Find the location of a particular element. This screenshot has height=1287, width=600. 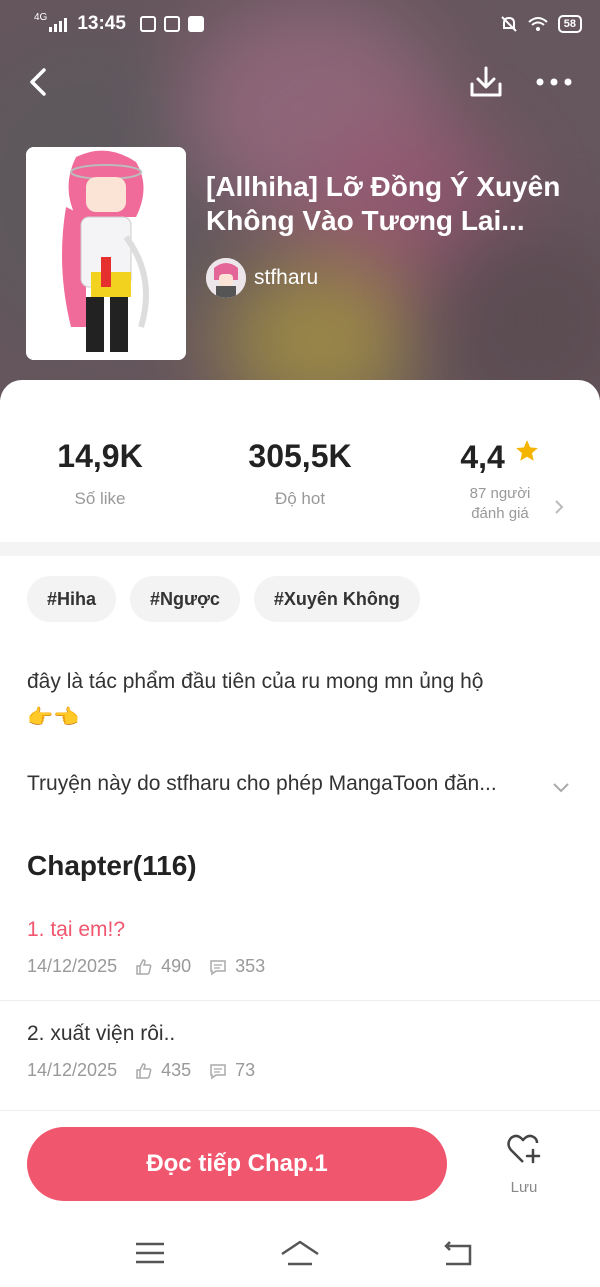

chevron-down-icon is located at coordinates (561, 787).